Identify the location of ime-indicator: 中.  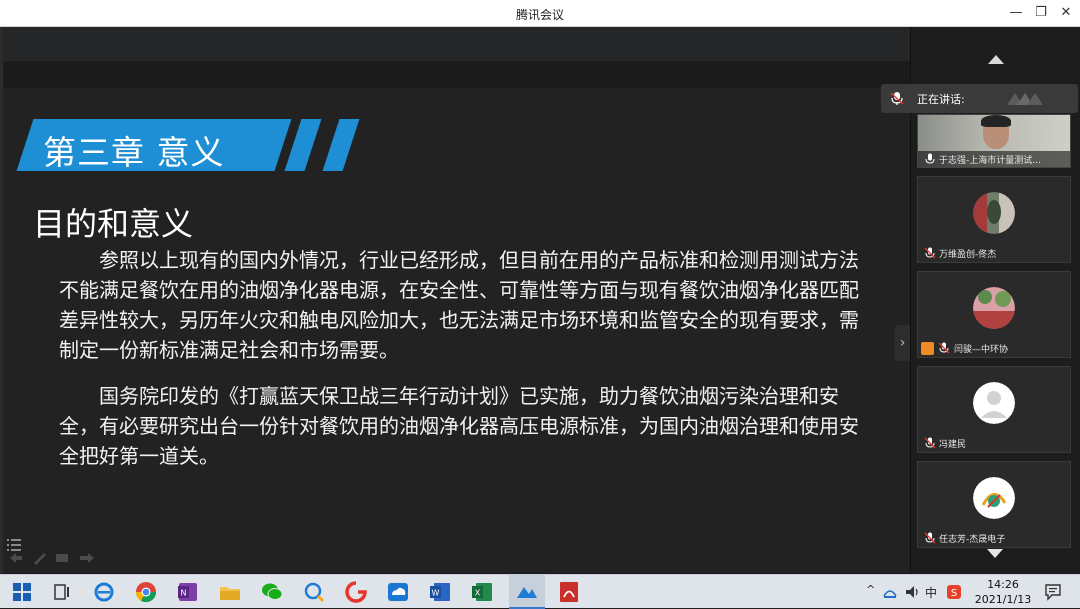
(931, 592).